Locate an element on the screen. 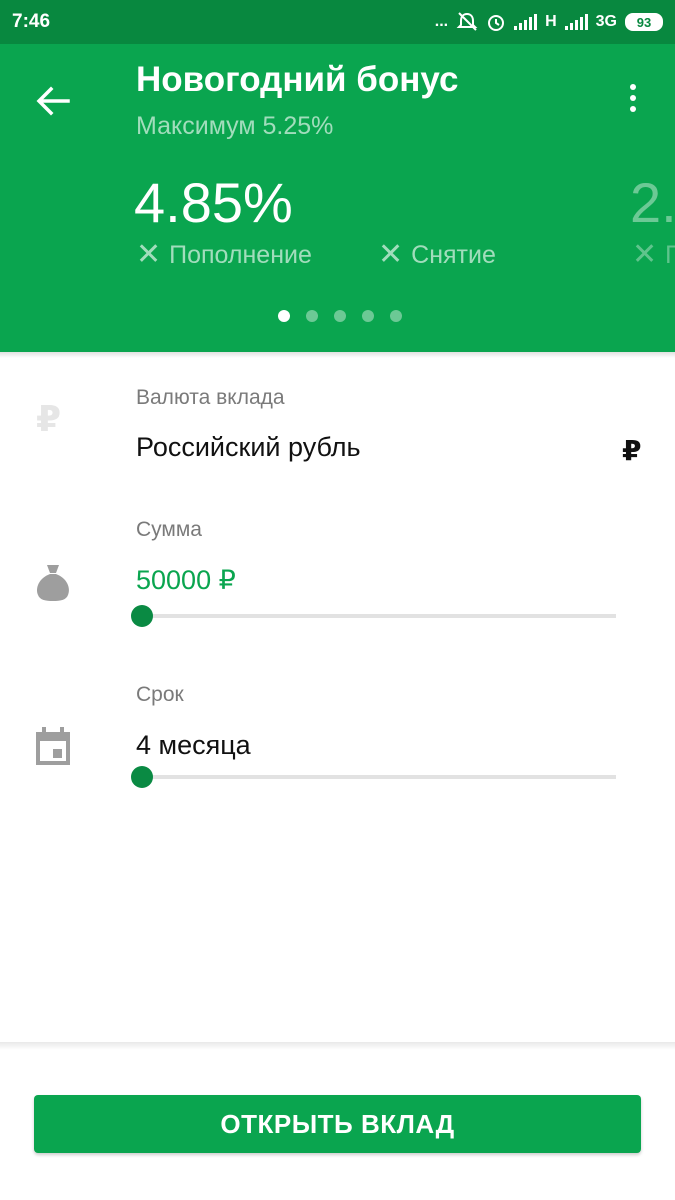  page-indicator is located at coordinates (340, 316).